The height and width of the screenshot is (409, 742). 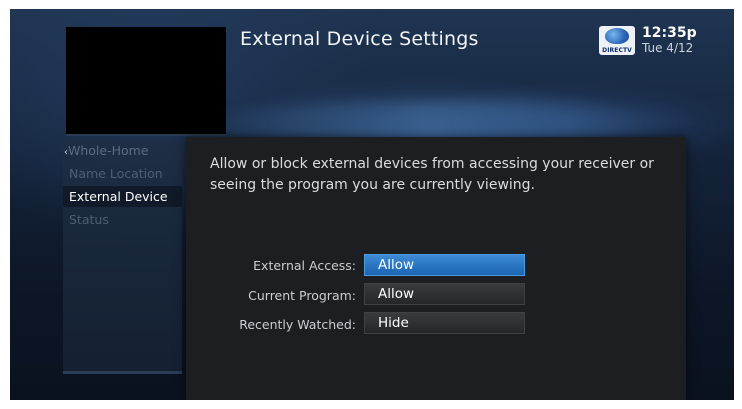 I want to click on live-video-preview, so click(x=146, y=81).